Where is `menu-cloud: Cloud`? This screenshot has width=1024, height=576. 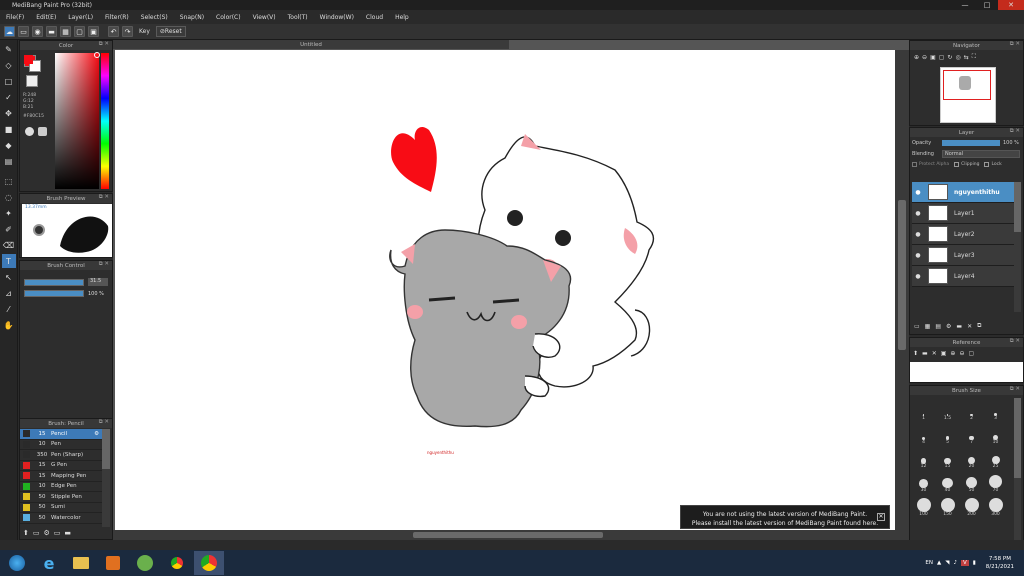
menu-cloud: Cloud is located at coordinates (374, 17).